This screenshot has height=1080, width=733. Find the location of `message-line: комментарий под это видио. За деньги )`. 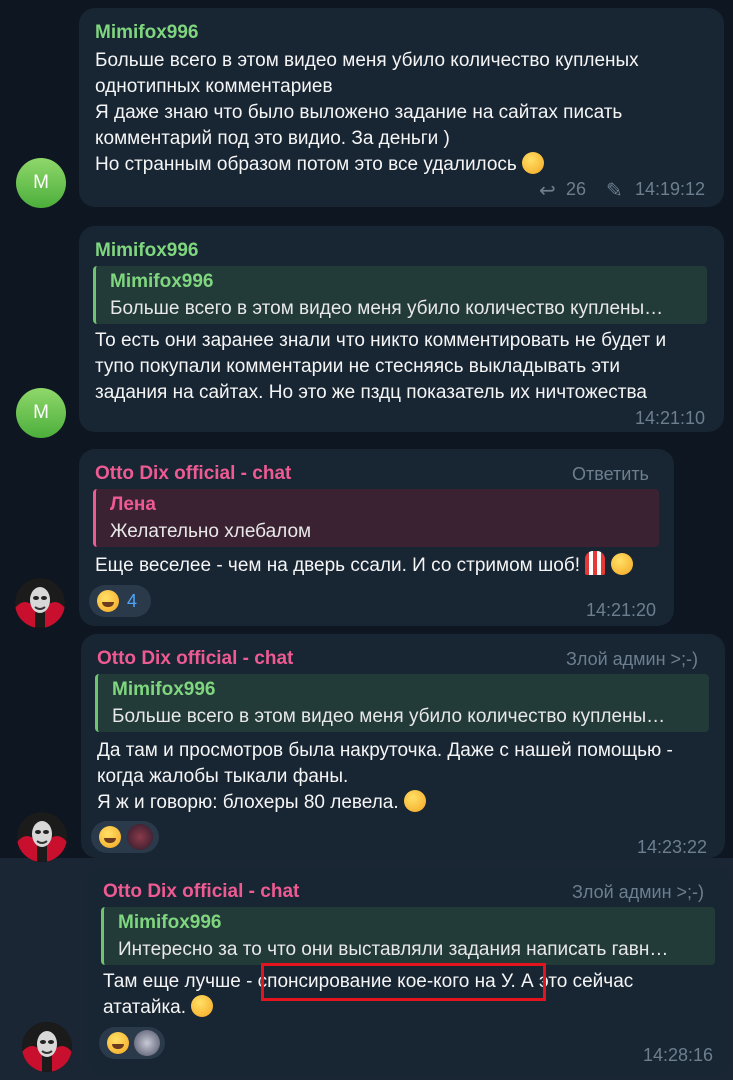

message-line: комментарий под это видио. За деньги ) is located at coordinates (272, 138).